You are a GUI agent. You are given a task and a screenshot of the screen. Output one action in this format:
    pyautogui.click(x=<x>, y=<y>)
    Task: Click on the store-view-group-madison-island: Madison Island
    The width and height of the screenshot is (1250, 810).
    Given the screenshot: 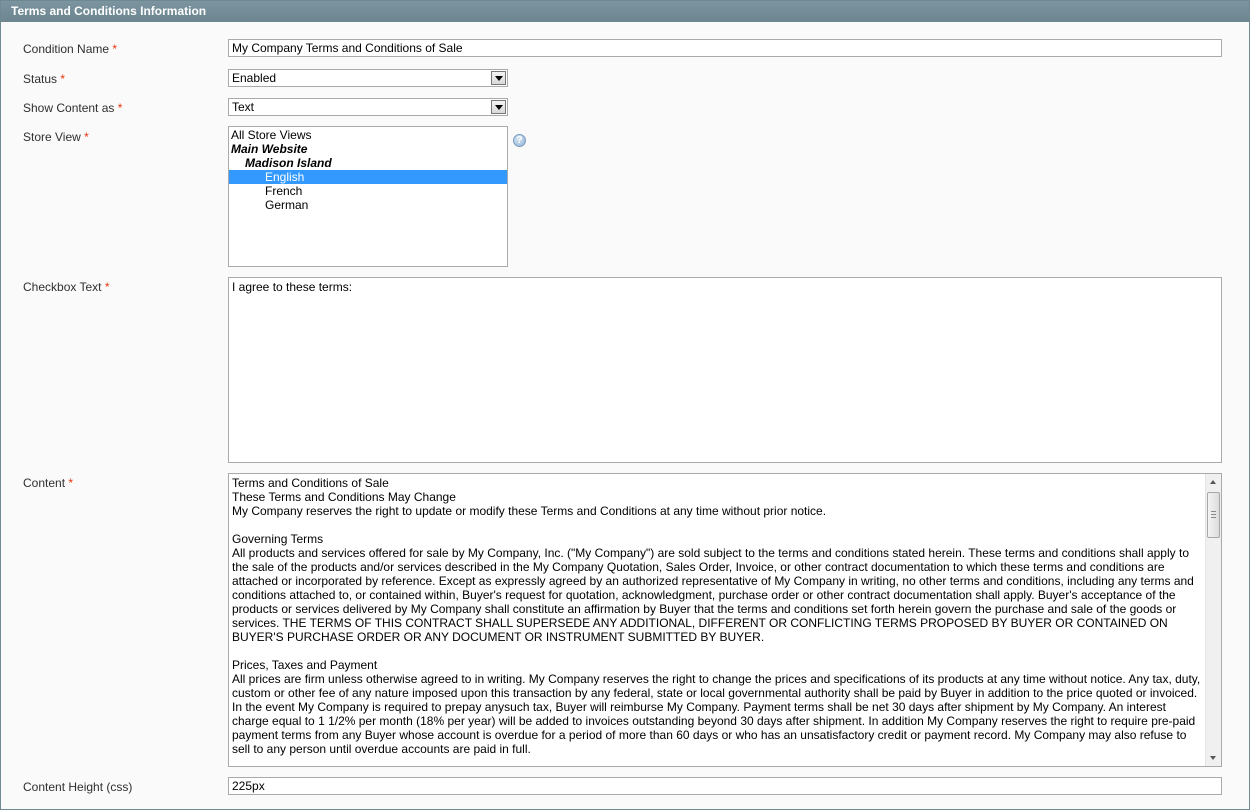 What is the action you would take?
    pyautogui.click(x=288, y=163)
    